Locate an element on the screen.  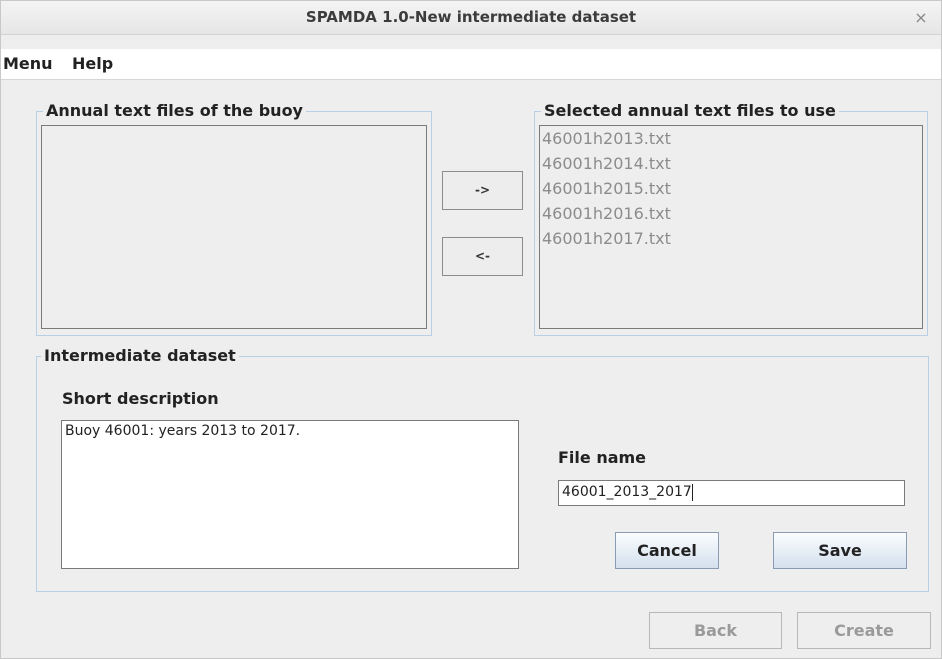
create-button: Create is located at coordinates (864, 630).